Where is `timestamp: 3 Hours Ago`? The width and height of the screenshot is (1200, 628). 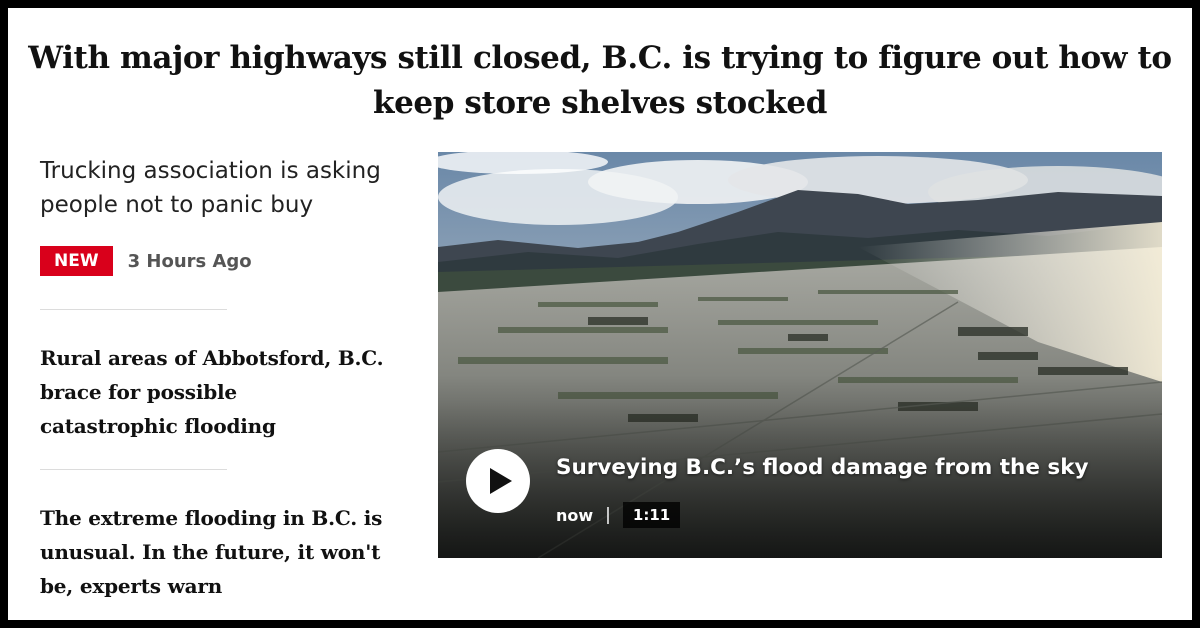
timestamp: 3 Hours Ago is located at coordinates (189, 261).